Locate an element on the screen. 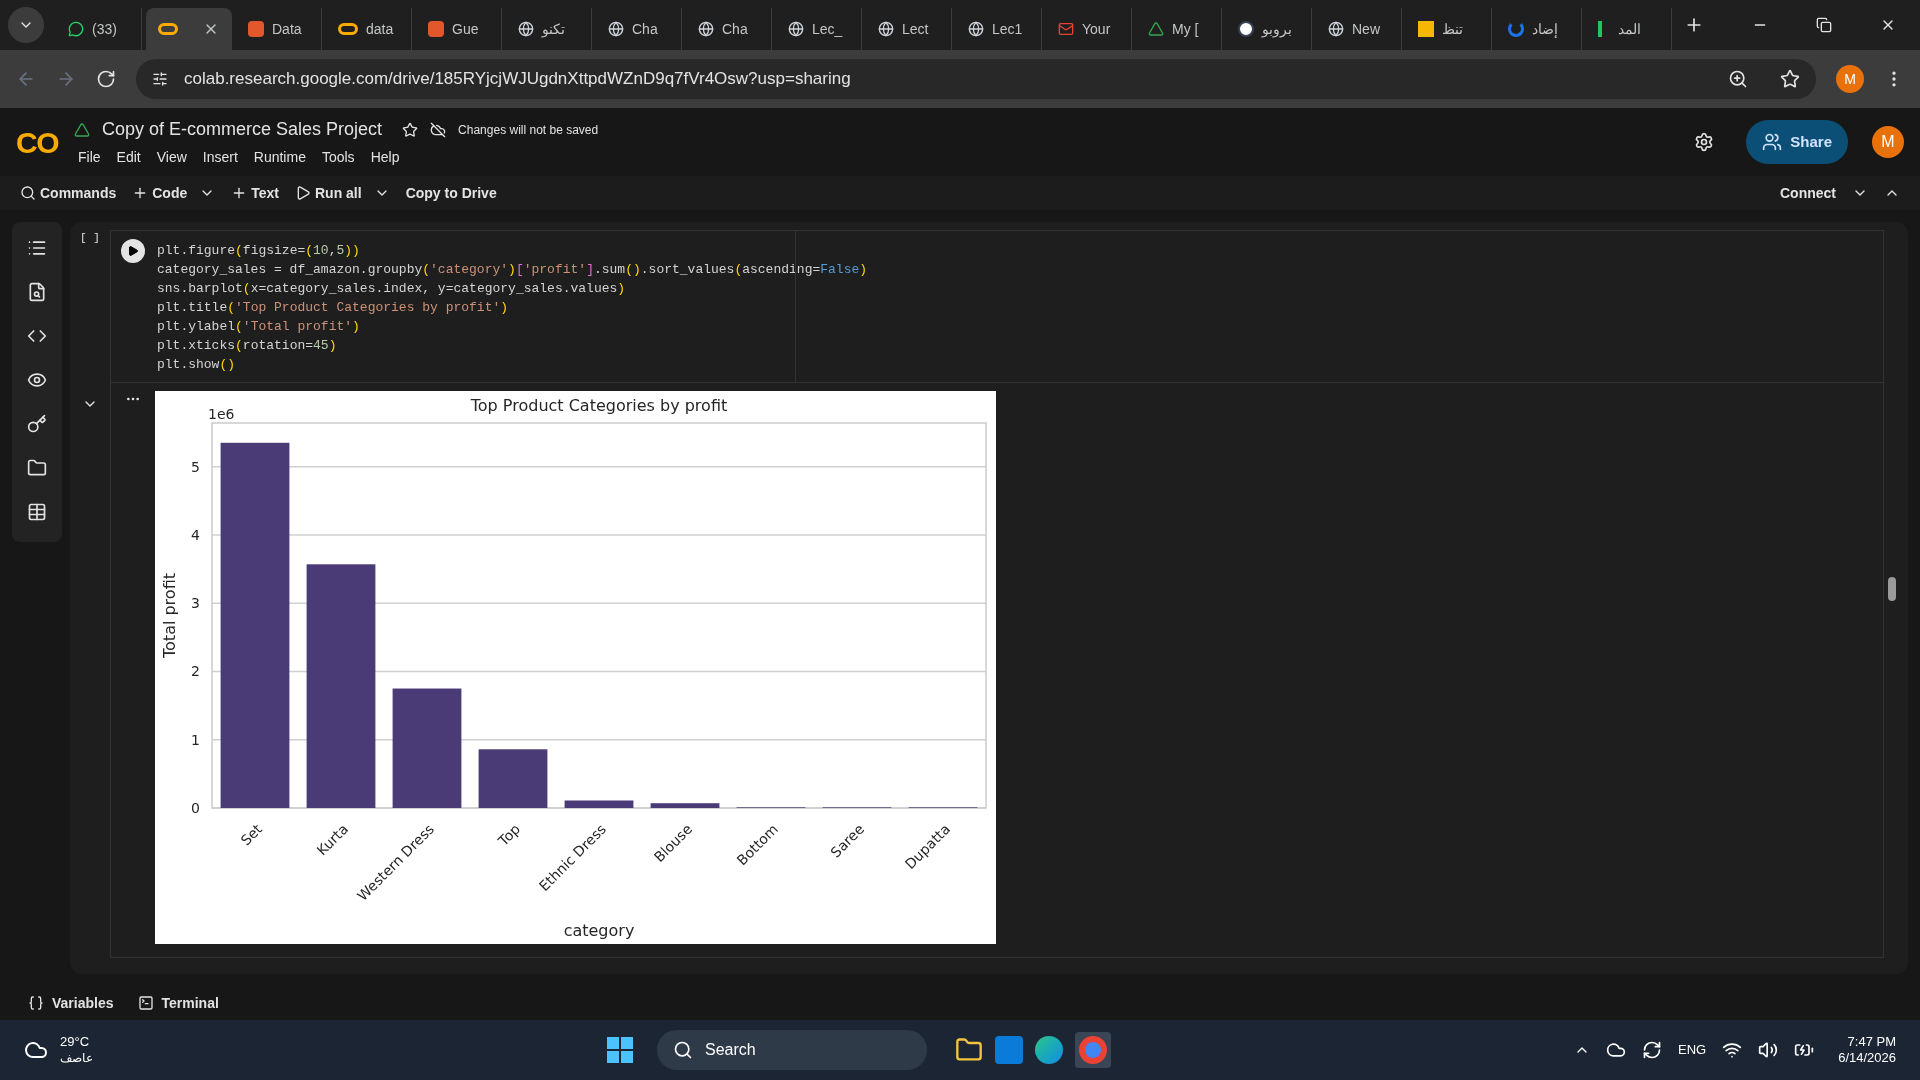  tab-title: My [ is located at coordinates (1185, 29).